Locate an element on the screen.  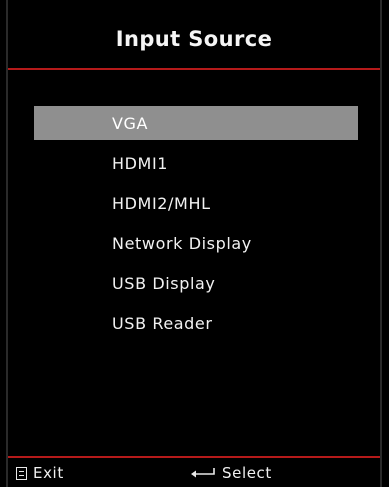
title-bar: Input Source is located at coordinates (194, 38).